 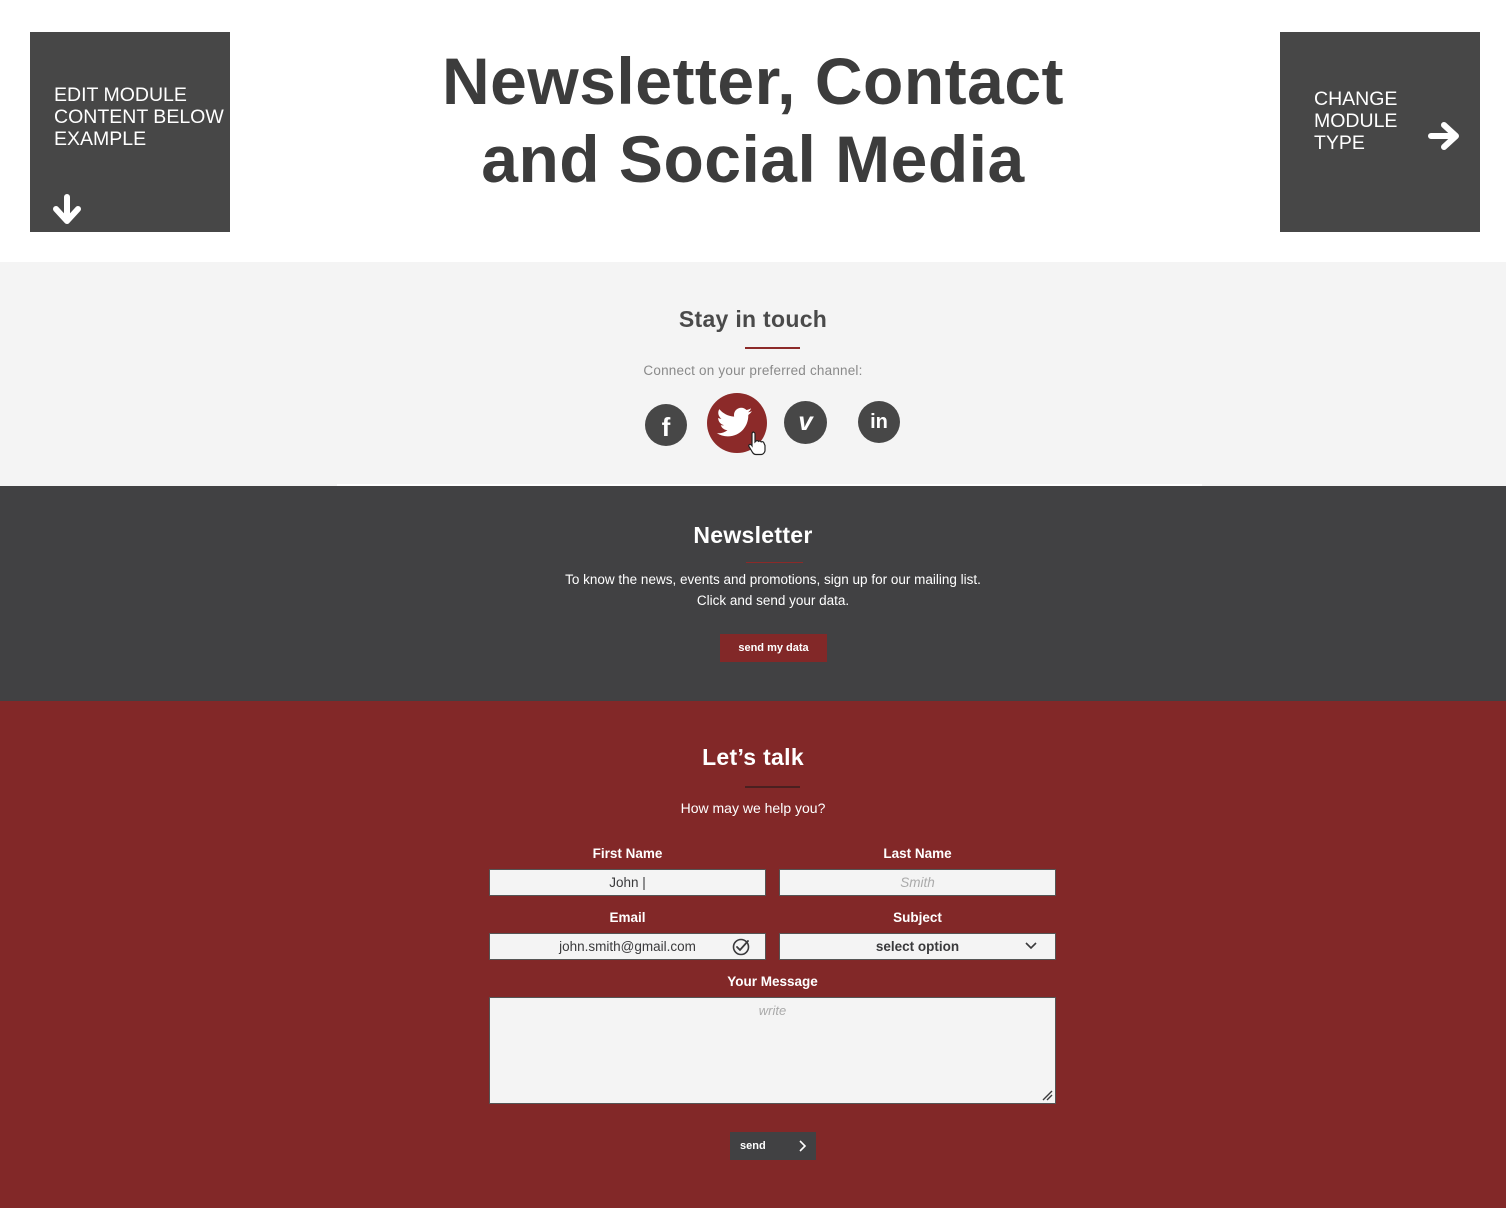 I want to click on subject-value: select option, so click(x=917, y=946).